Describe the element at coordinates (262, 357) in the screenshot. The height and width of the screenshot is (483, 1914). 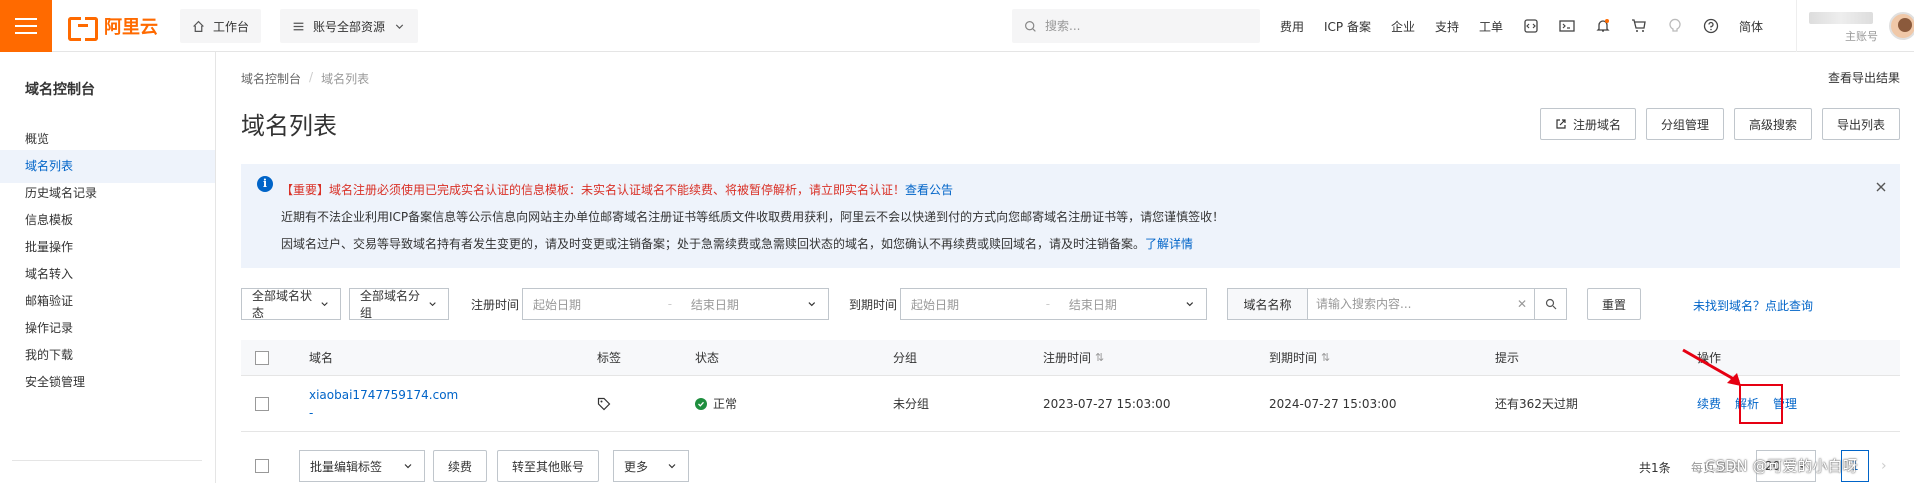
I see `select-all-checkbox` at that location.